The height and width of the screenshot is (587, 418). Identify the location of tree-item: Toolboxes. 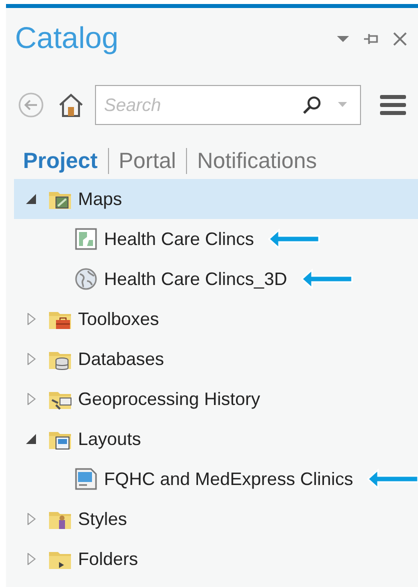
(216, 319).